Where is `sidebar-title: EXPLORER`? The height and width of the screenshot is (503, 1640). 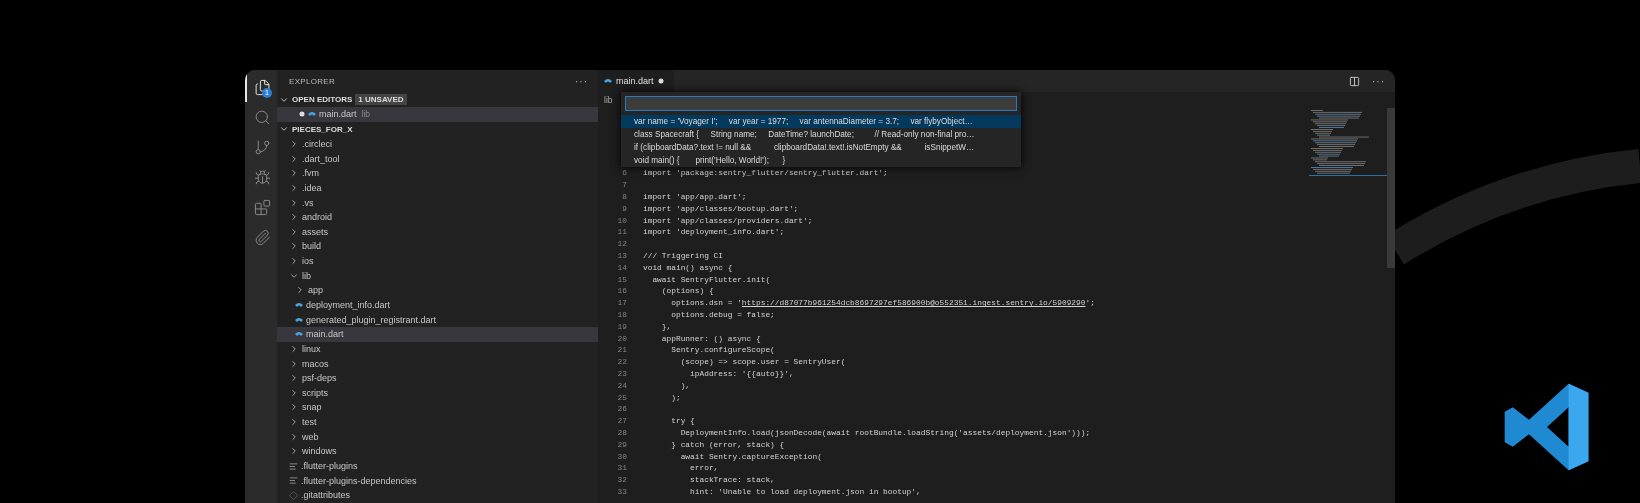 sidebar-title: EXPLORER is located at coordinates (312, 81).